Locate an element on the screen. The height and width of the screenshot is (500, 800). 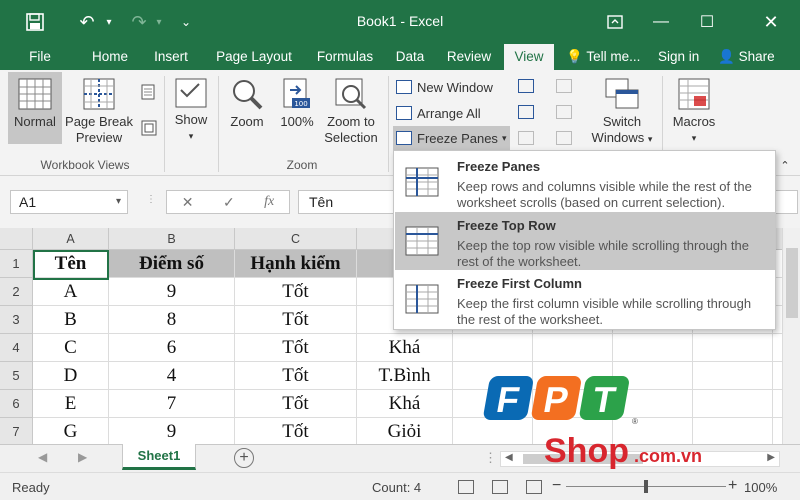
menu-item-title: Freeze Panes is located at coordinates (499, 166).